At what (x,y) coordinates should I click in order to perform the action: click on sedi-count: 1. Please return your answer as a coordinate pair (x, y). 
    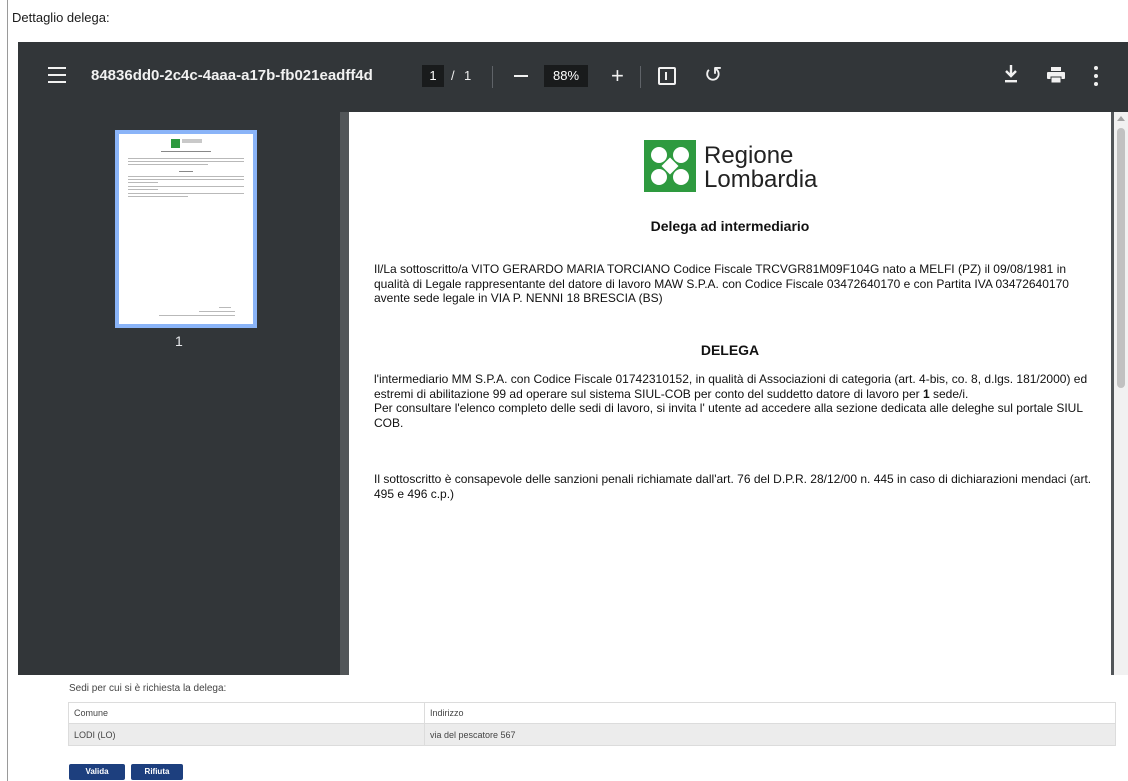
    Looking at the image, I should click on (926, 393).